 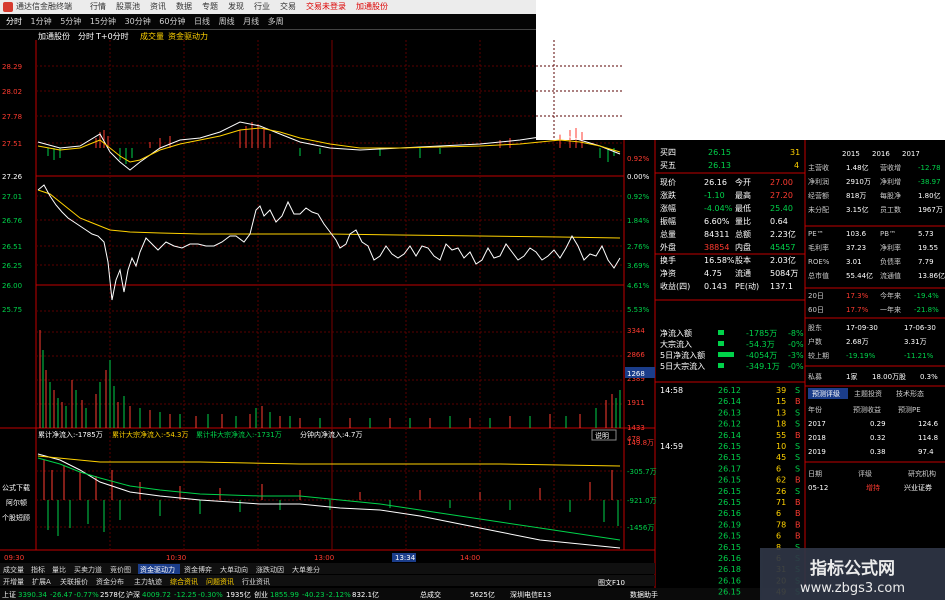 I want to click on tab-rise-fall-cause: 涨跌动因, so click(x=270, y=569).